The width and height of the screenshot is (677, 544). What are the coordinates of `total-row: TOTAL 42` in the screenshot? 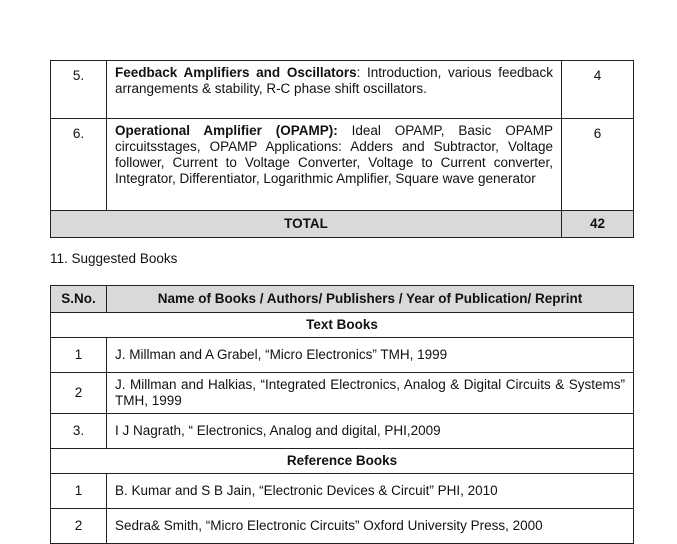 It's located at (342, 224).